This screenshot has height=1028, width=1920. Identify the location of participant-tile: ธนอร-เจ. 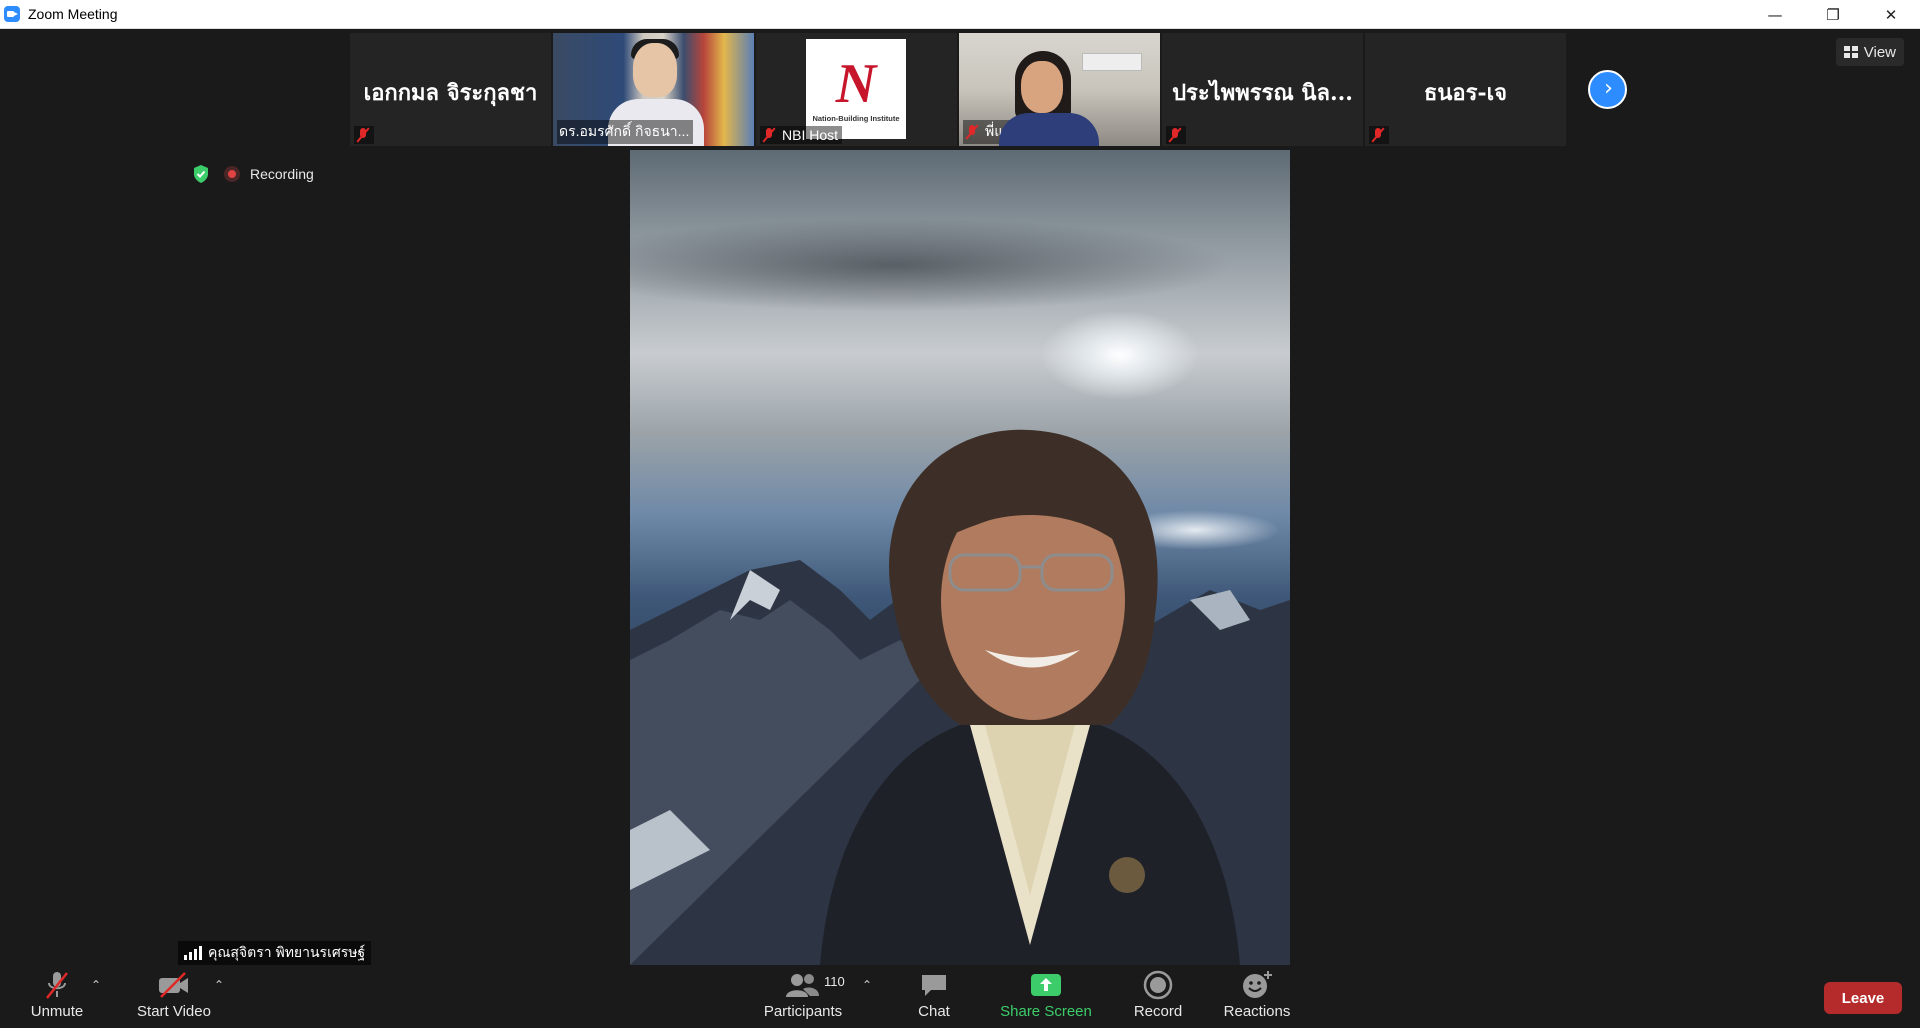
(1465, 89).